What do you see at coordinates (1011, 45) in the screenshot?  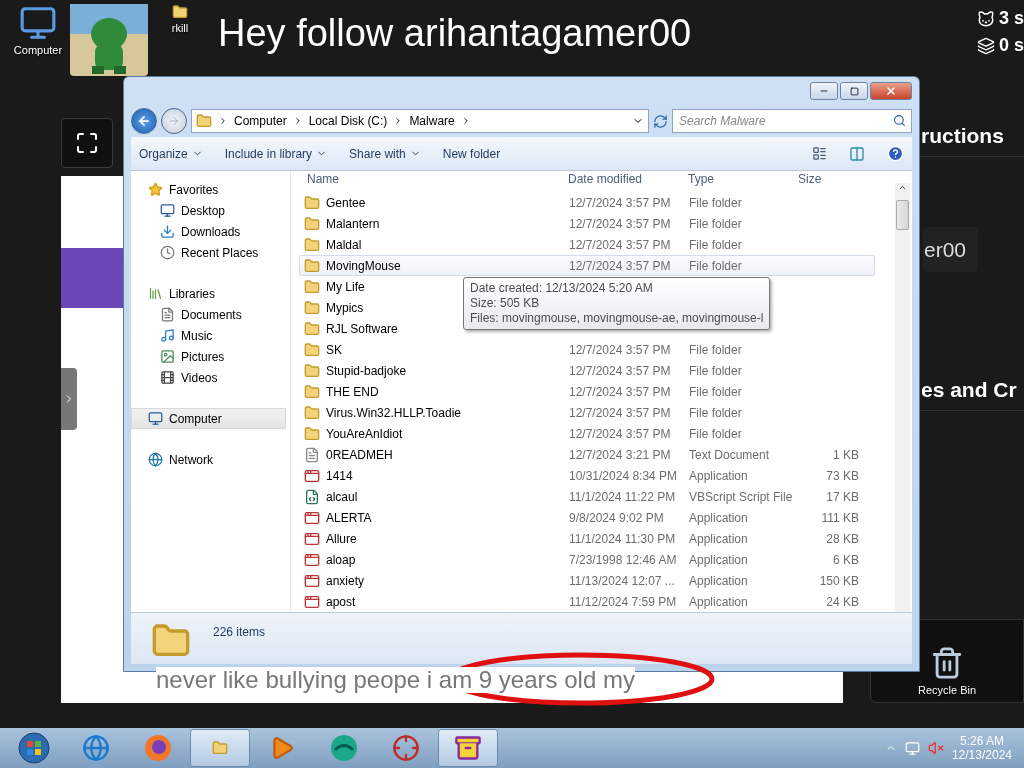 I see `stat-count: 0 s` at bounding box center [1011, 45].